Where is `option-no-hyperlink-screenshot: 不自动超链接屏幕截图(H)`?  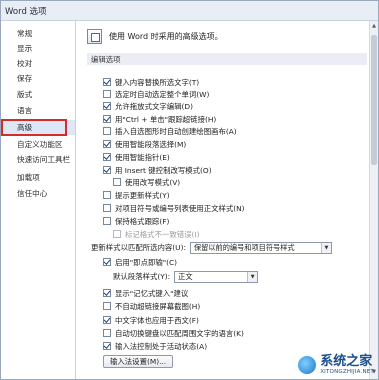 option-no-hyperlink-screenshot: 不自动超链接屏幕截图(H) is located at coordinates (151, 306).